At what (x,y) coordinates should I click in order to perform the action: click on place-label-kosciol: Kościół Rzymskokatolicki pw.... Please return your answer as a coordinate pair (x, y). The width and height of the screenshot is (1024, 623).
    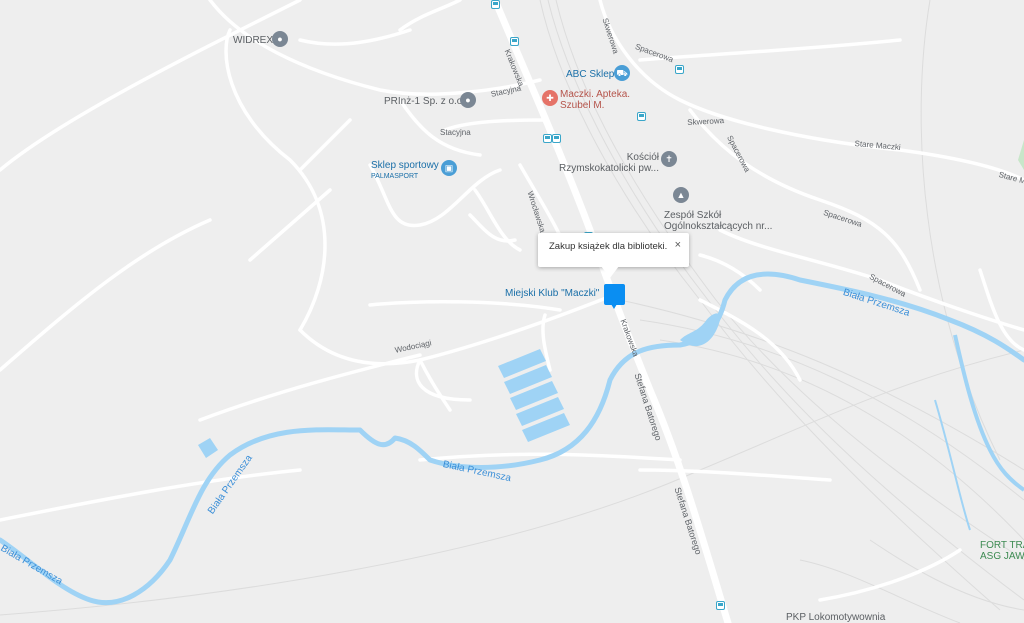
    Looking at the image, I should click on (608, 163).